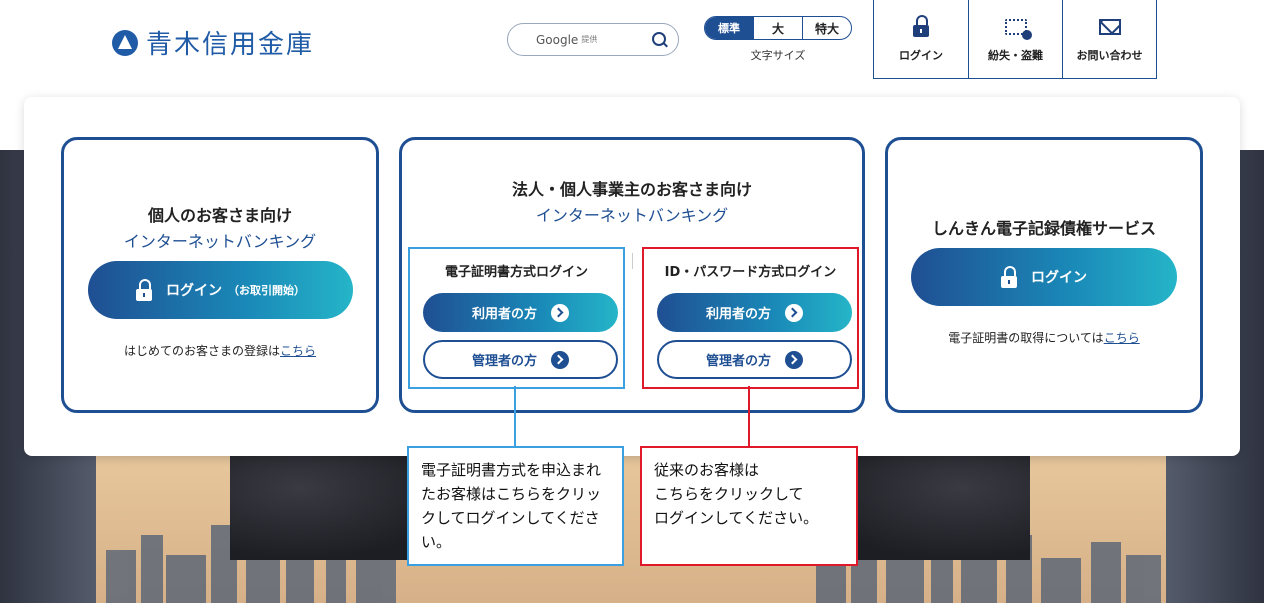 Image resolution: width=1264 pixels, height=603 pixels. Describe the element at coordinates (1109, 55) in the screenshot. I see `header-nav-contact-label: お問い合わせ` at that location.